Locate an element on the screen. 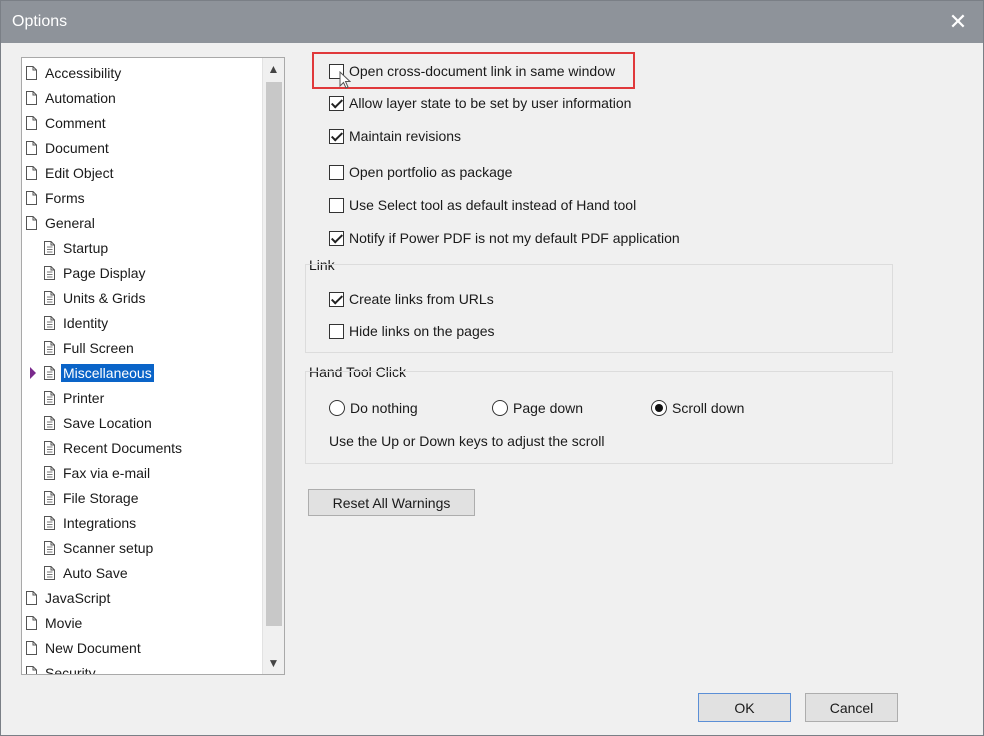 This screenshot has height=736, width=984. tree-item: Edit Object is located at coordinates (70, 173).